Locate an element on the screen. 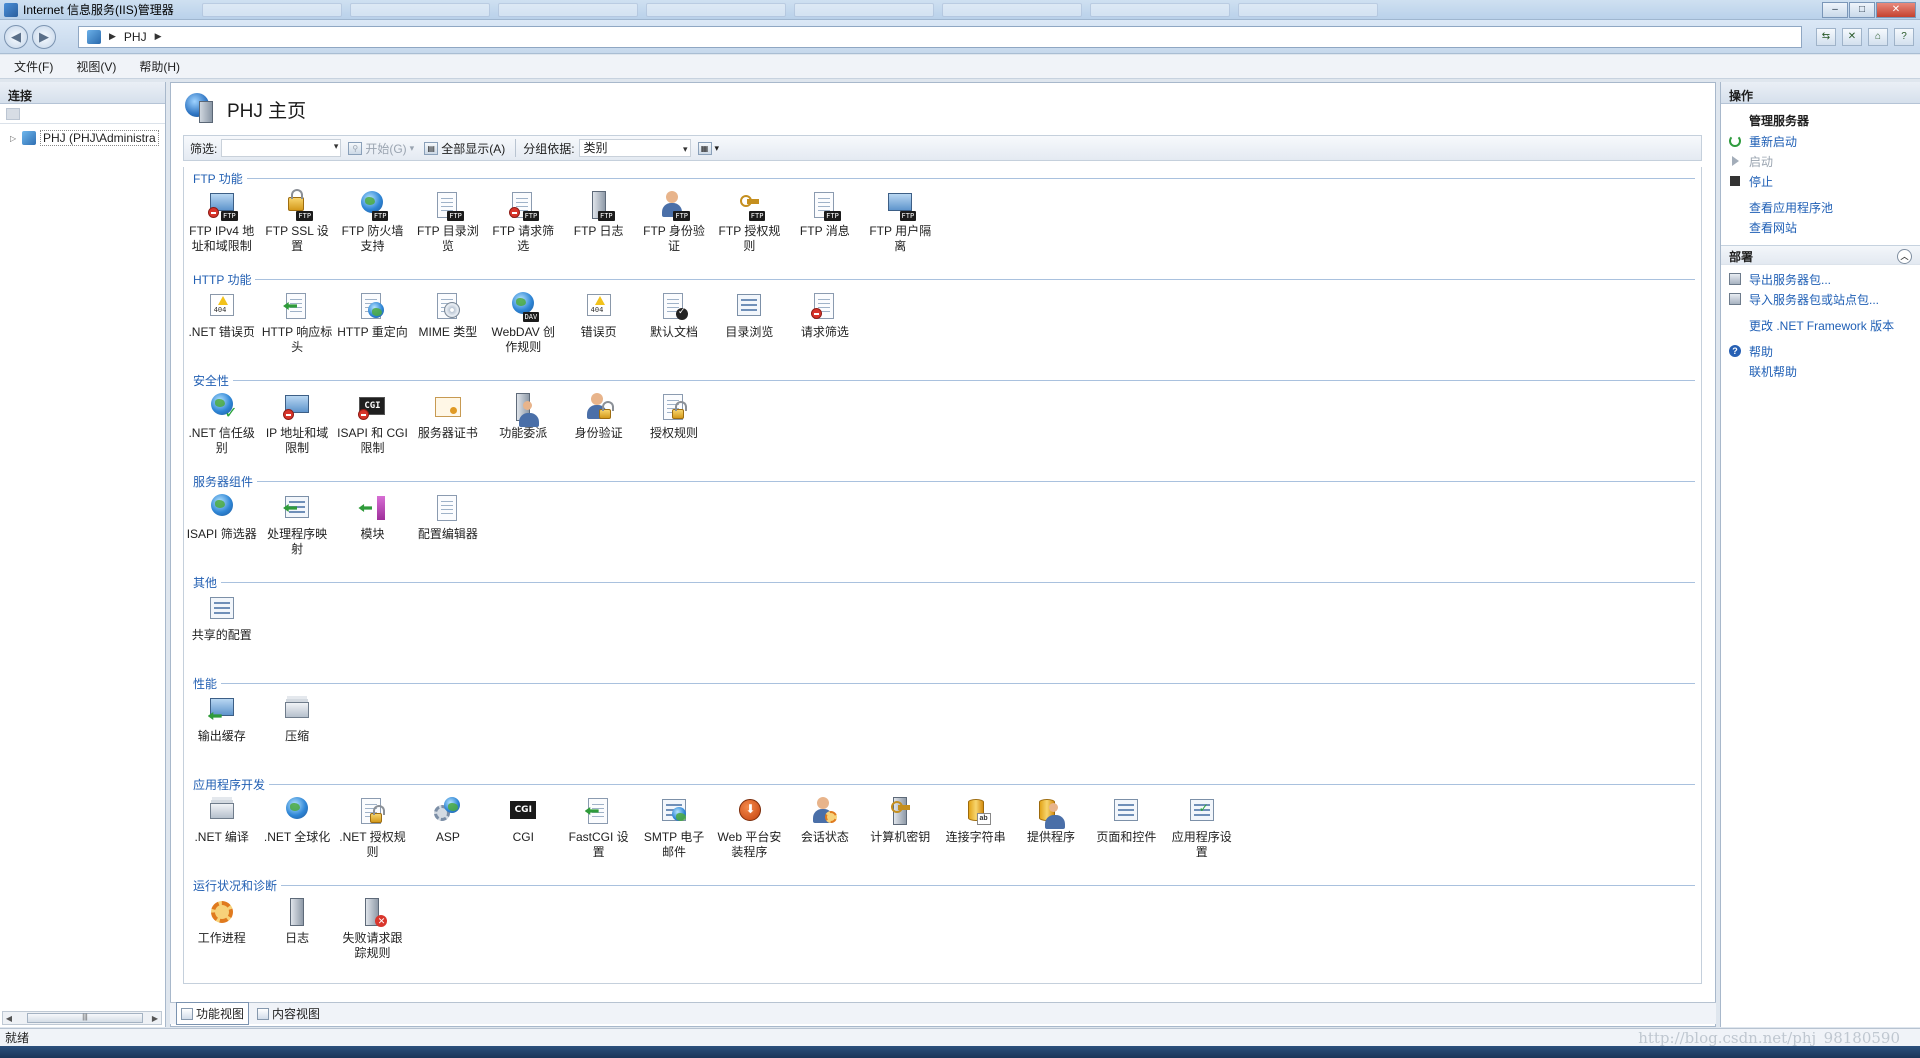  feature-isapi-cgi-restrictions: CGI ISAPI 和 CGI 限制 is located at coordinates (372, 423).